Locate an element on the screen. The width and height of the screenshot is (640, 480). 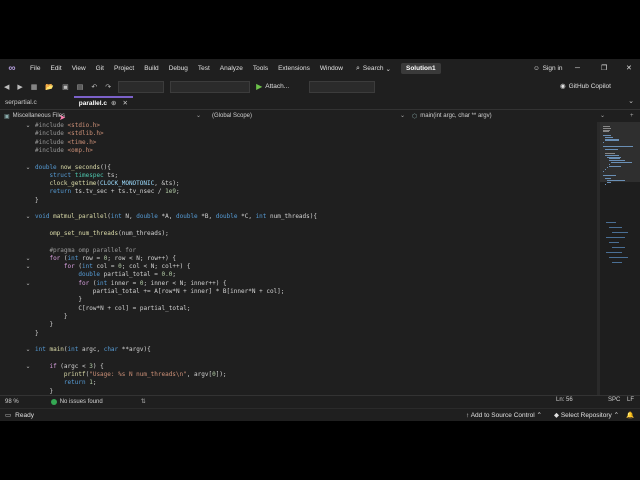
code-line: #include <stdio.h> is located at coordinates (68, 125).